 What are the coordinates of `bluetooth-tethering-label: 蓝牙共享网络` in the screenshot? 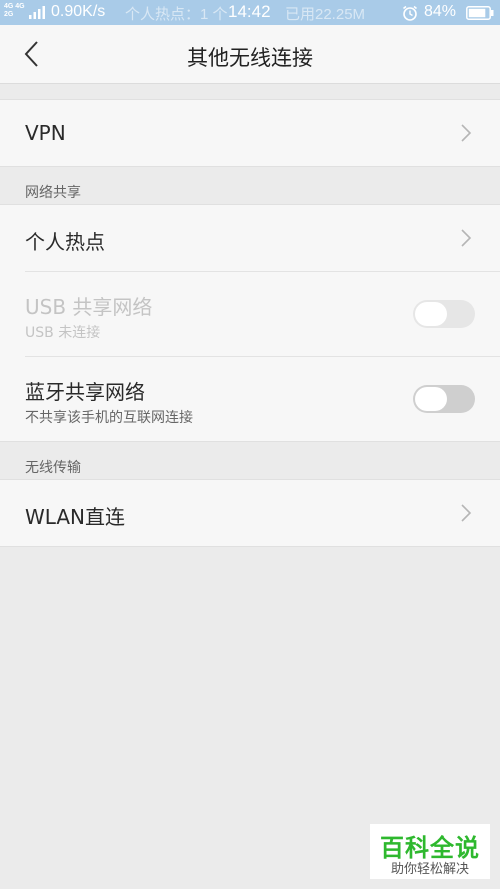 It's located at (85, 392).